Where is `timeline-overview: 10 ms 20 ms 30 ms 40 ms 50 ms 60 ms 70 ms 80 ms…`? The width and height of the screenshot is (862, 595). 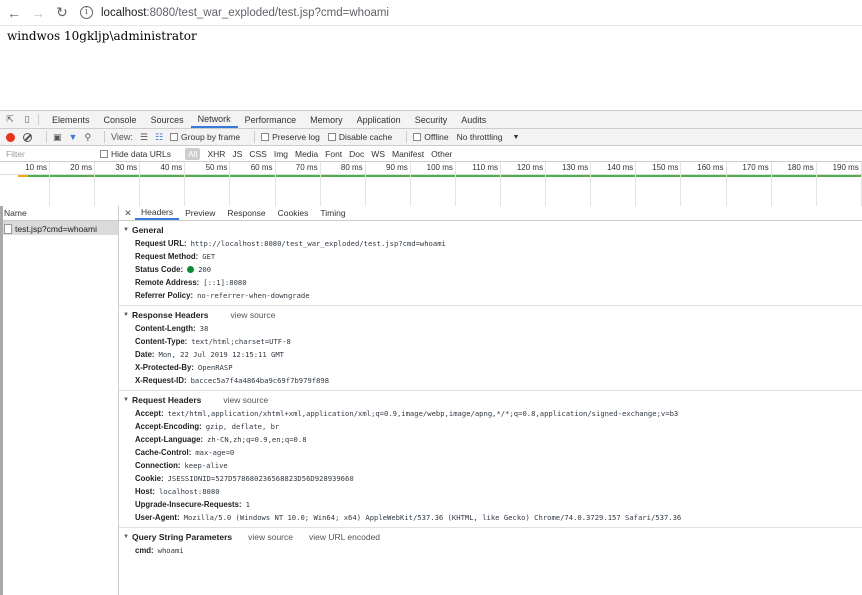 timeline-overview: 10 ms 20 ms 30 ms 40 ms 50 ms 60 ms 70 ms 80 ms… is located at coordinates (431, 185).